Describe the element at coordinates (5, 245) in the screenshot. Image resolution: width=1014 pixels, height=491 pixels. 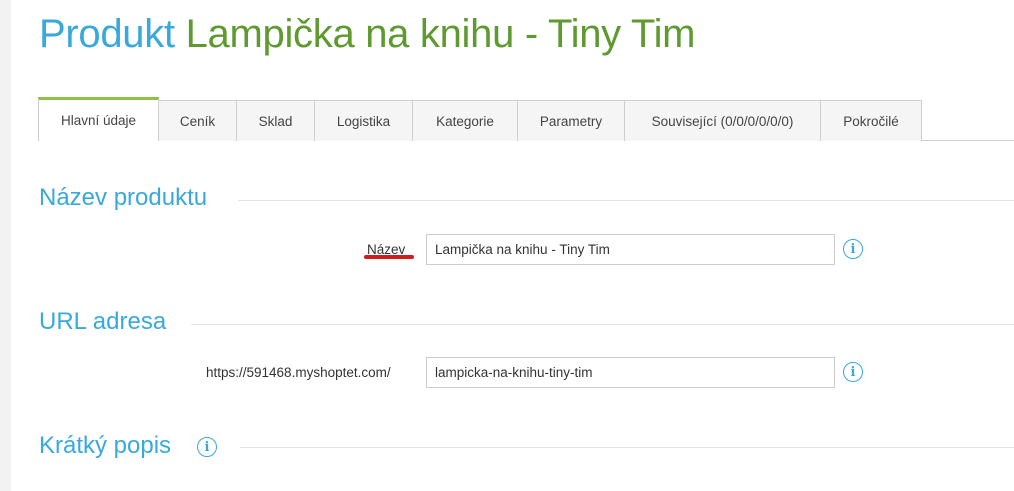
I see `left-panel-edge` at that location.